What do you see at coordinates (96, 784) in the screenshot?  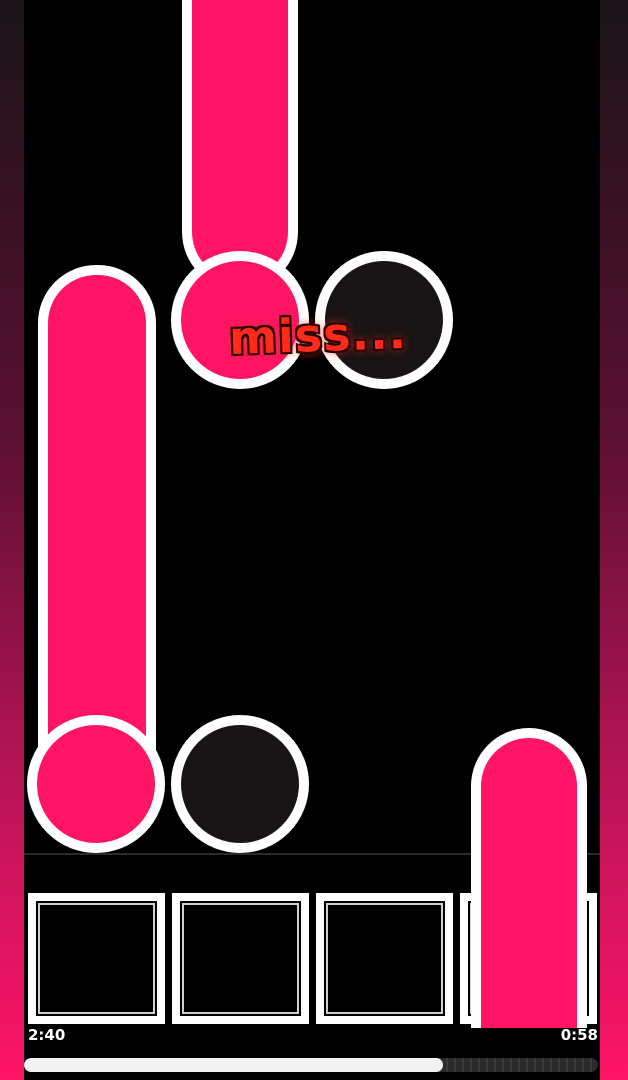 I see `hold-note-lane-1-head` at bounding box center [96, 784].